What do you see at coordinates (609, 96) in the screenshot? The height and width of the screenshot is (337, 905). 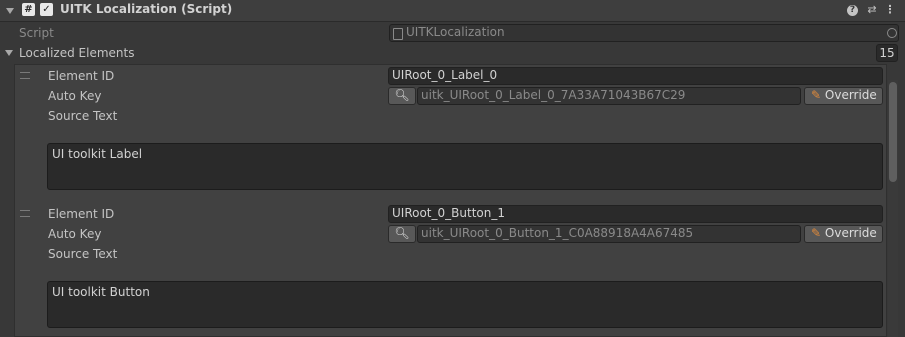 I see `auto-key-field: uitk_UIRoot_0_Label_0_7A33A71043B67C29` at bounding box center [609, 96].